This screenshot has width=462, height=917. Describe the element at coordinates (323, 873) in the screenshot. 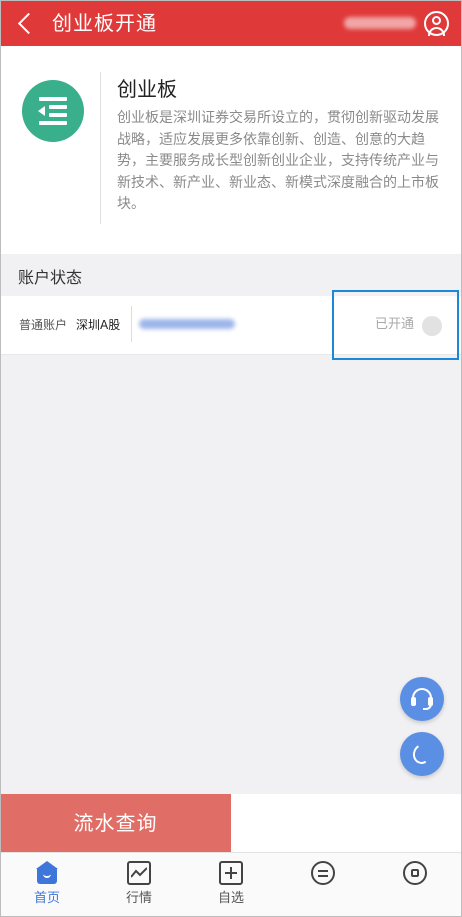

I see `exchange-icon` at that location.